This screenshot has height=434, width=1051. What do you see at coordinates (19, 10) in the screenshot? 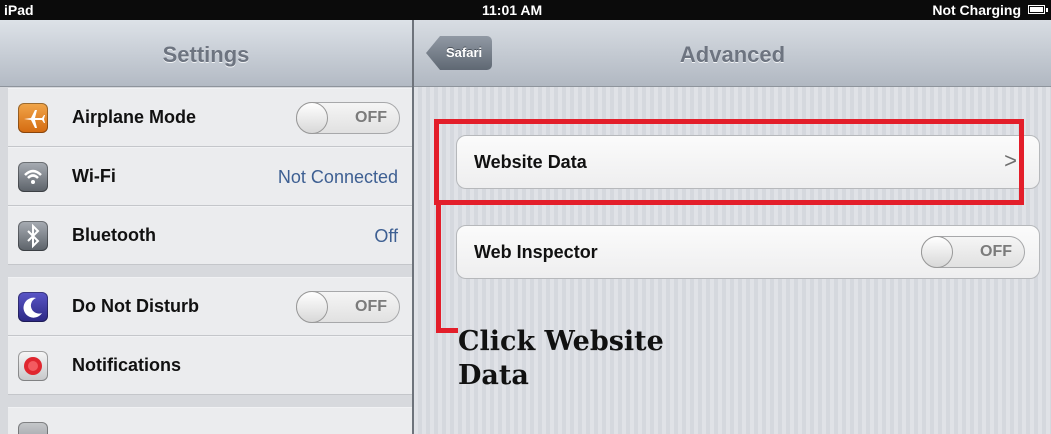
I see `device-name: iPad` at bounding box center [19, 10].